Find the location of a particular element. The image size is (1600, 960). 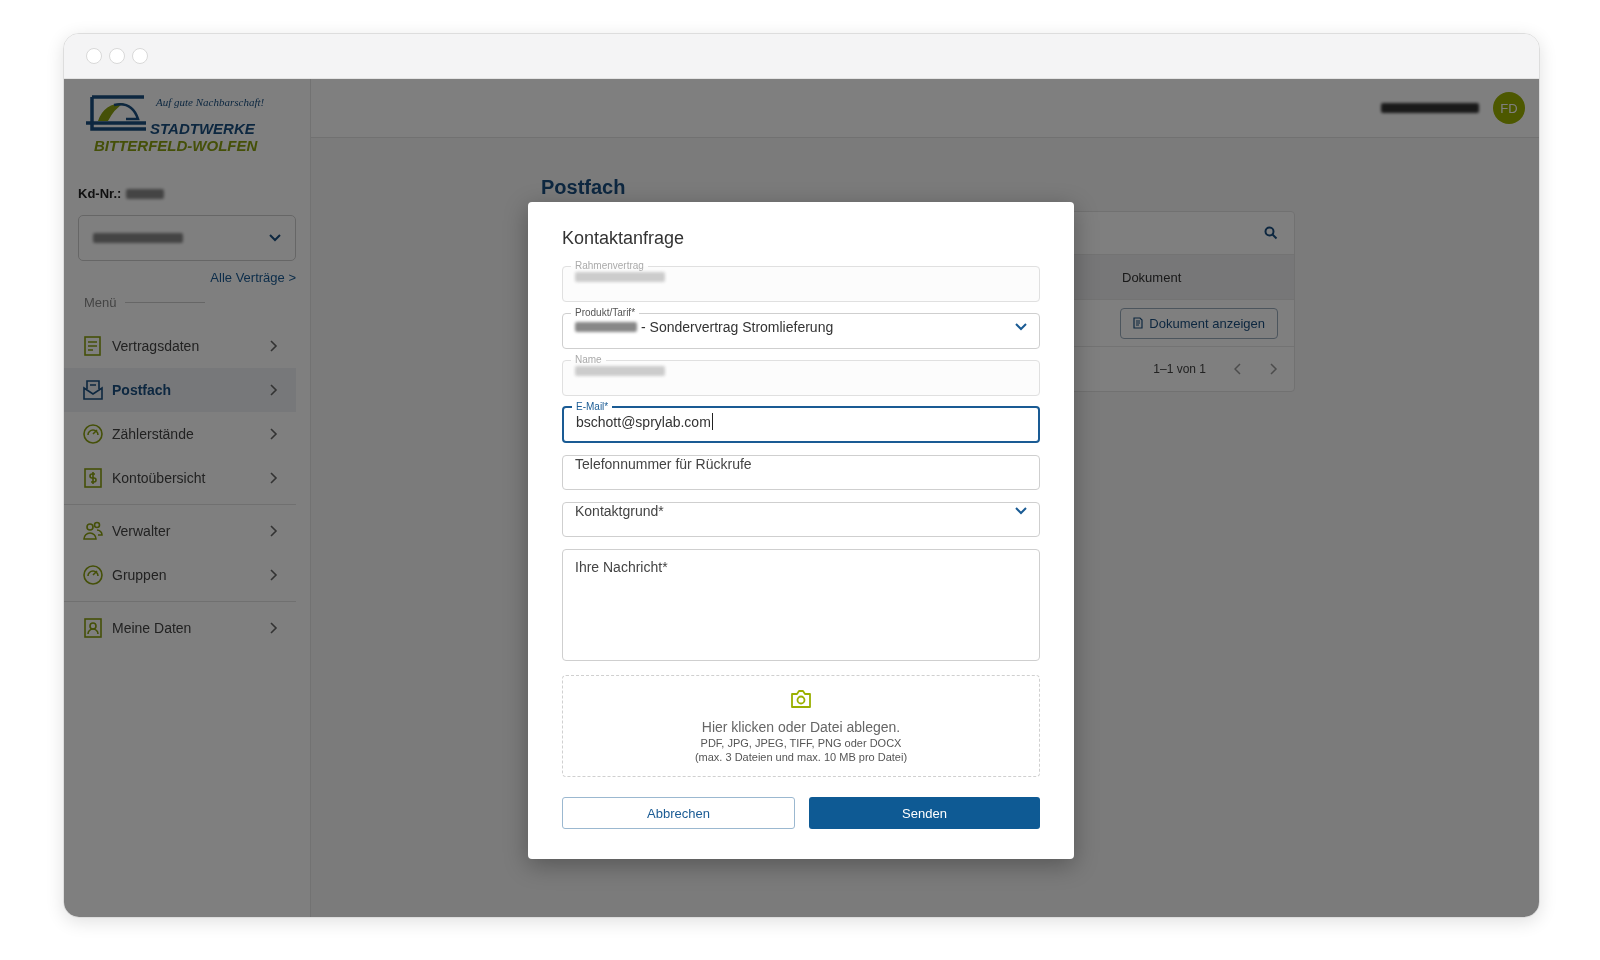

camera-icon is located at coordinates (801, 699).